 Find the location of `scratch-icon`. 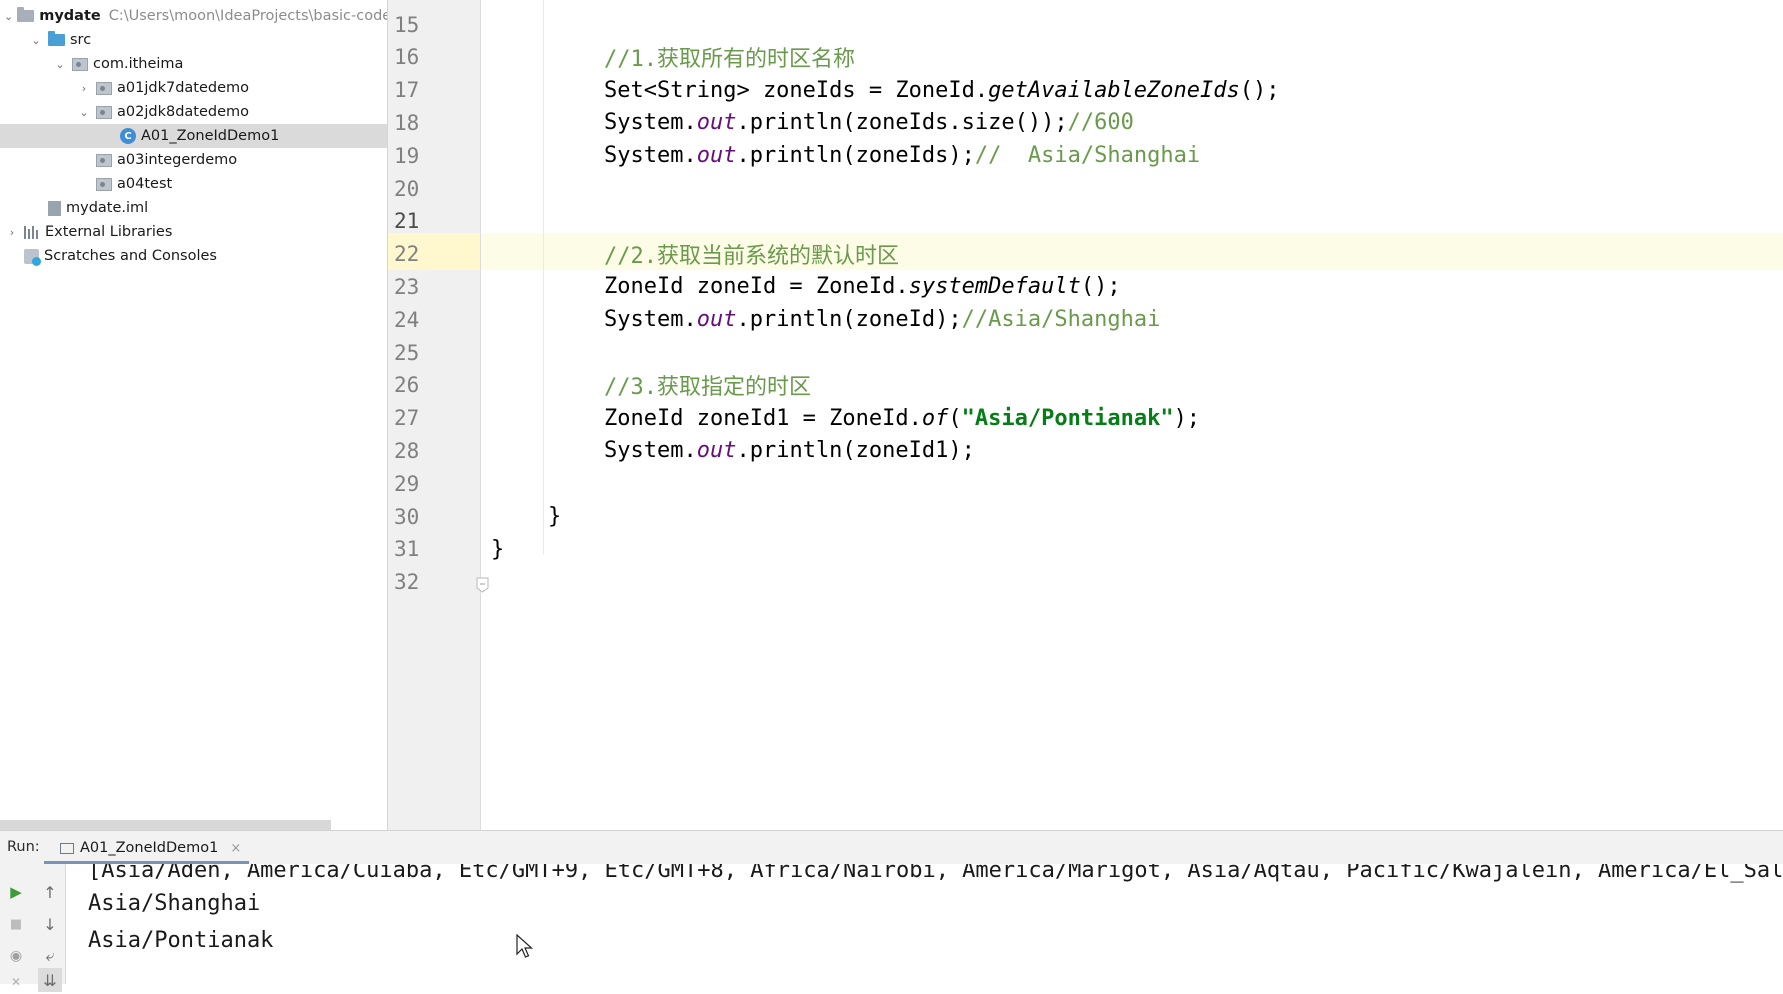

scratch-icon is located at coordinates (32, 257).